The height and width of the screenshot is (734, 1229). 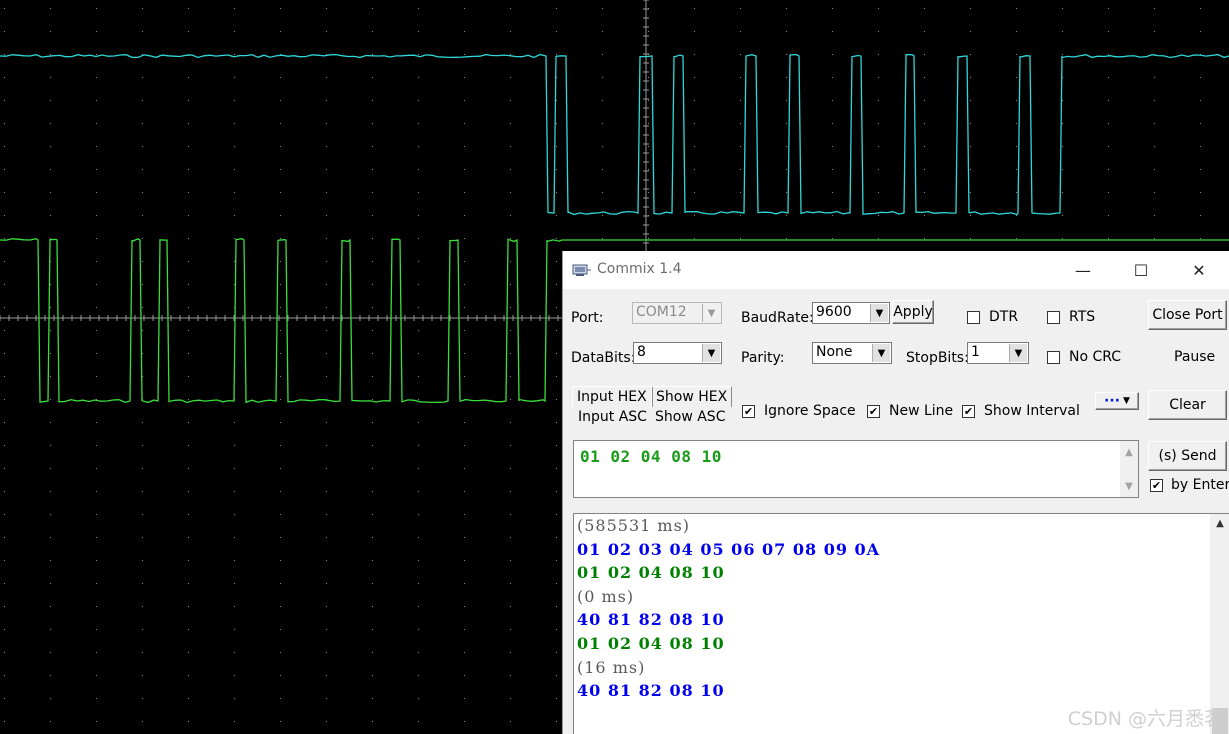 I want to click on dtr-checkbox: DTR, so click(x=992, y=317).